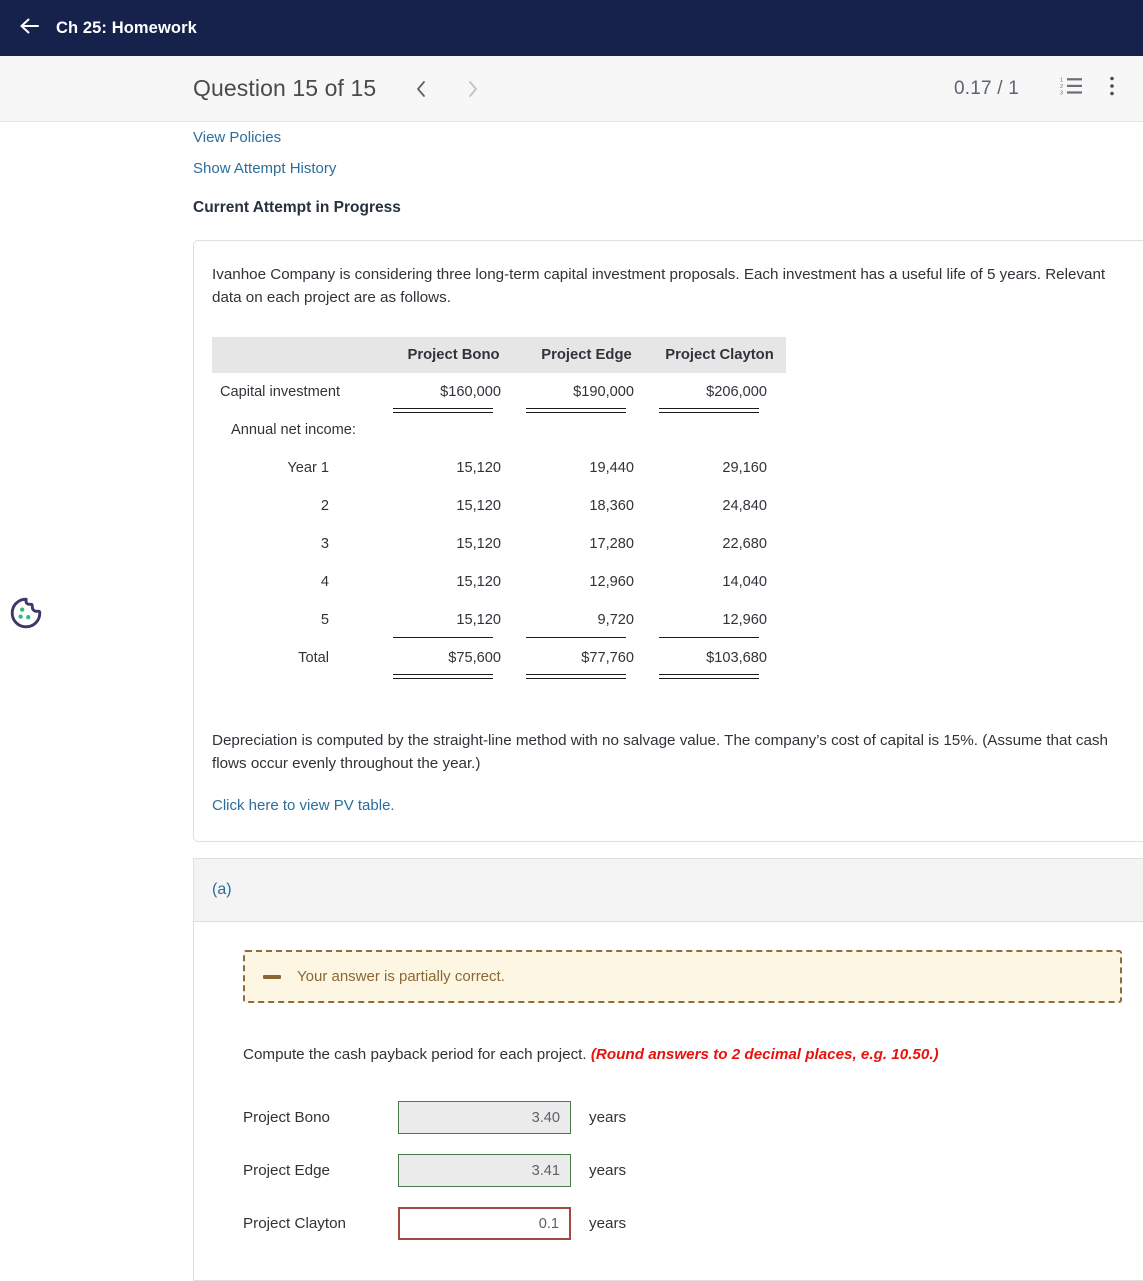 The image size is (1143, 1281). What do you see at coordinates (744, 468) in the screenshot?
I see `cell-value: 29,160` at bounding box center [744, 468].